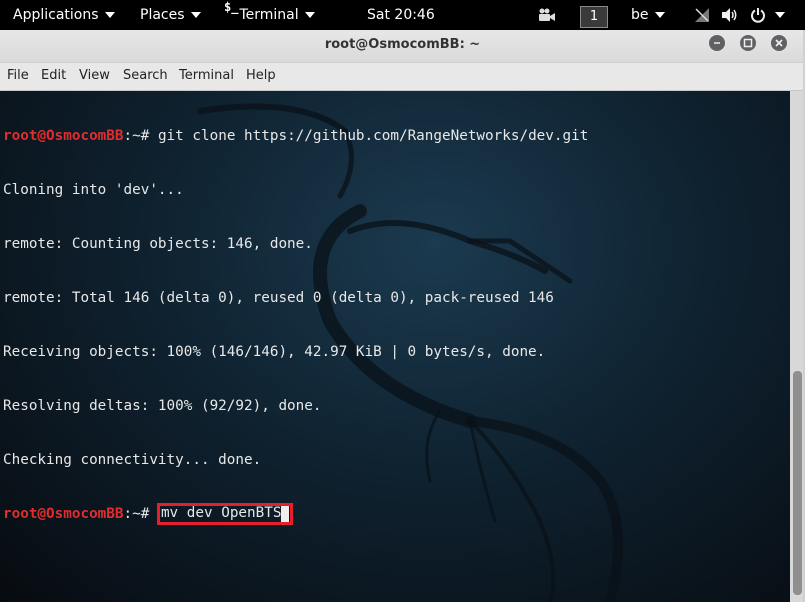  I want to click on menu-edit: Edit, so click(53, 75).